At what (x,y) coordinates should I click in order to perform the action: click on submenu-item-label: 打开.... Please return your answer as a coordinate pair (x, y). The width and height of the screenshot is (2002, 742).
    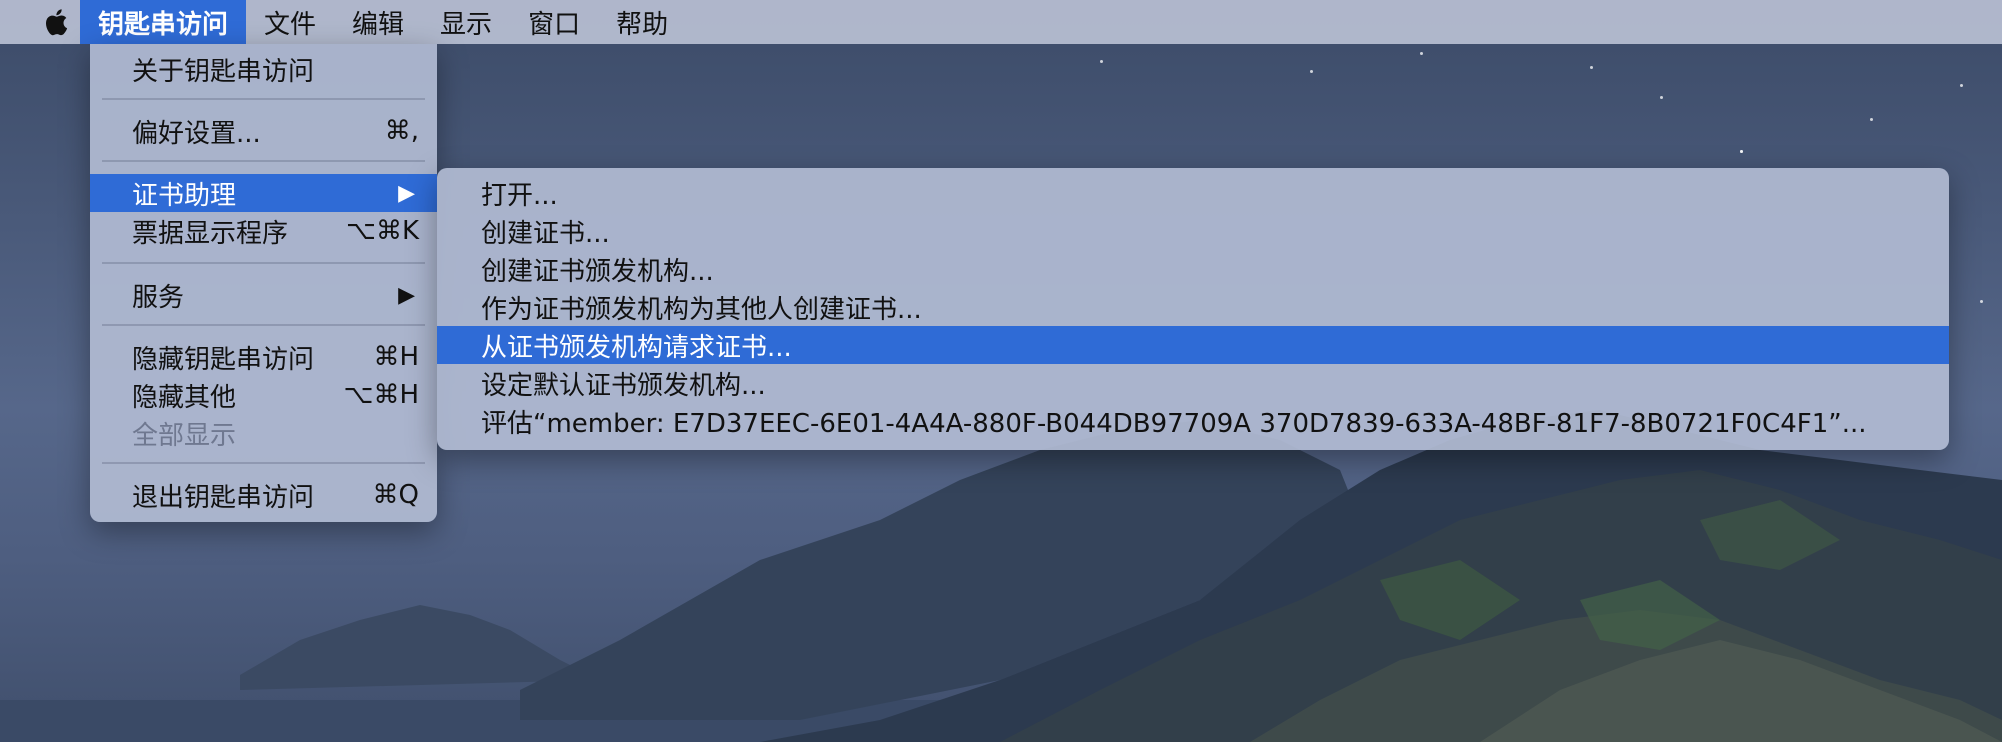
    Looking at the image, I should click on (519, 195).